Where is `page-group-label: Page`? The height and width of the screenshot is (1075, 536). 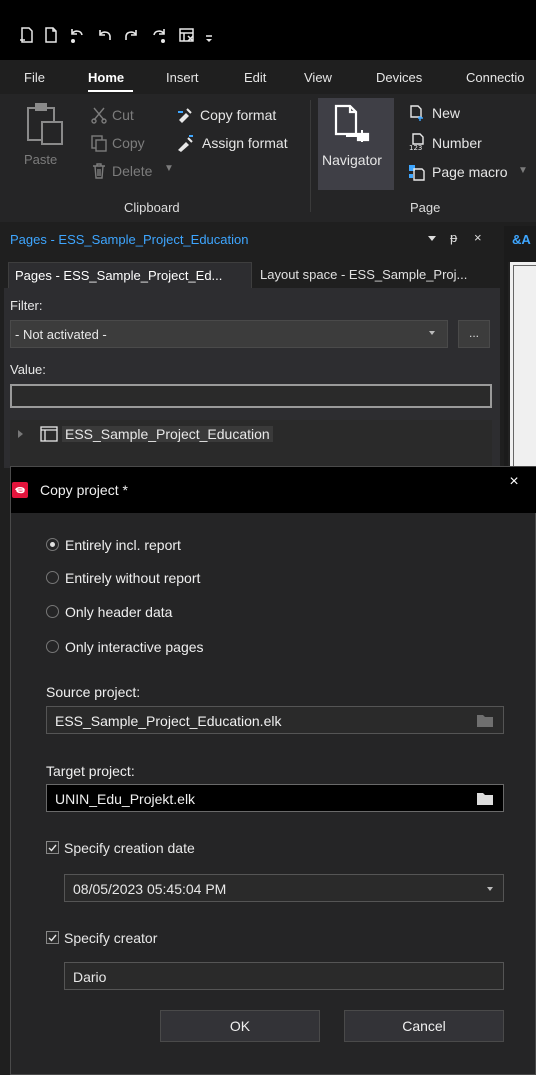 page-group-label: Page is located at coordinates (425, 207).